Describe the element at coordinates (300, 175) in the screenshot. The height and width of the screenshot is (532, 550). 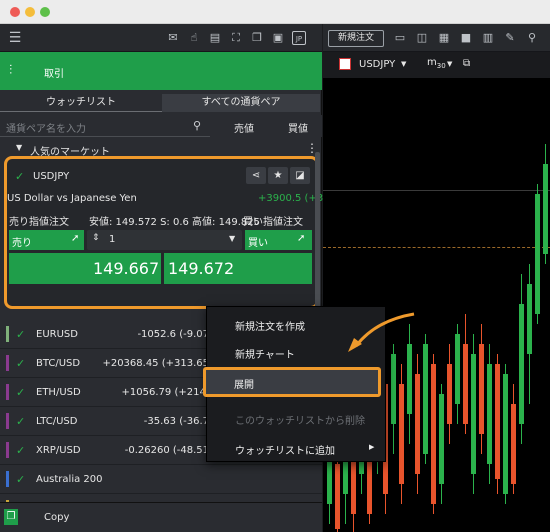
I see `chart-icon: ◪` at that location.